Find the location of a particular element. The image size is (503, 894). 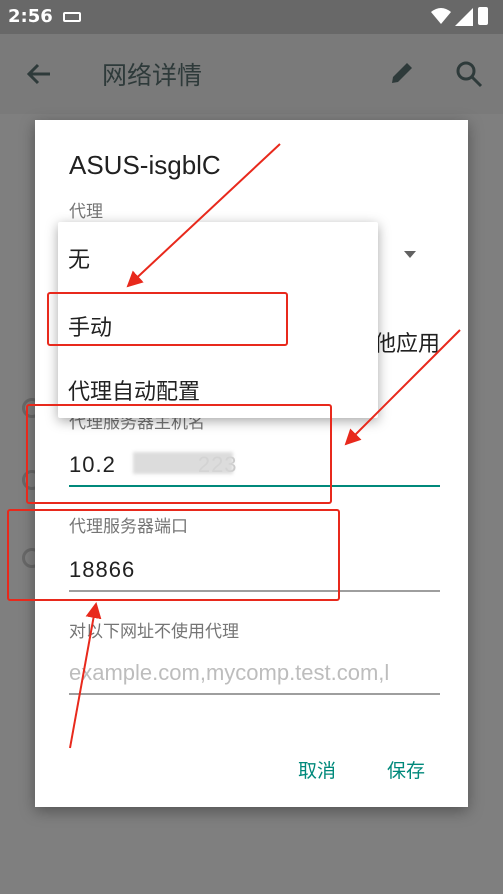

edit-icon is located at coordinates (402, 73).